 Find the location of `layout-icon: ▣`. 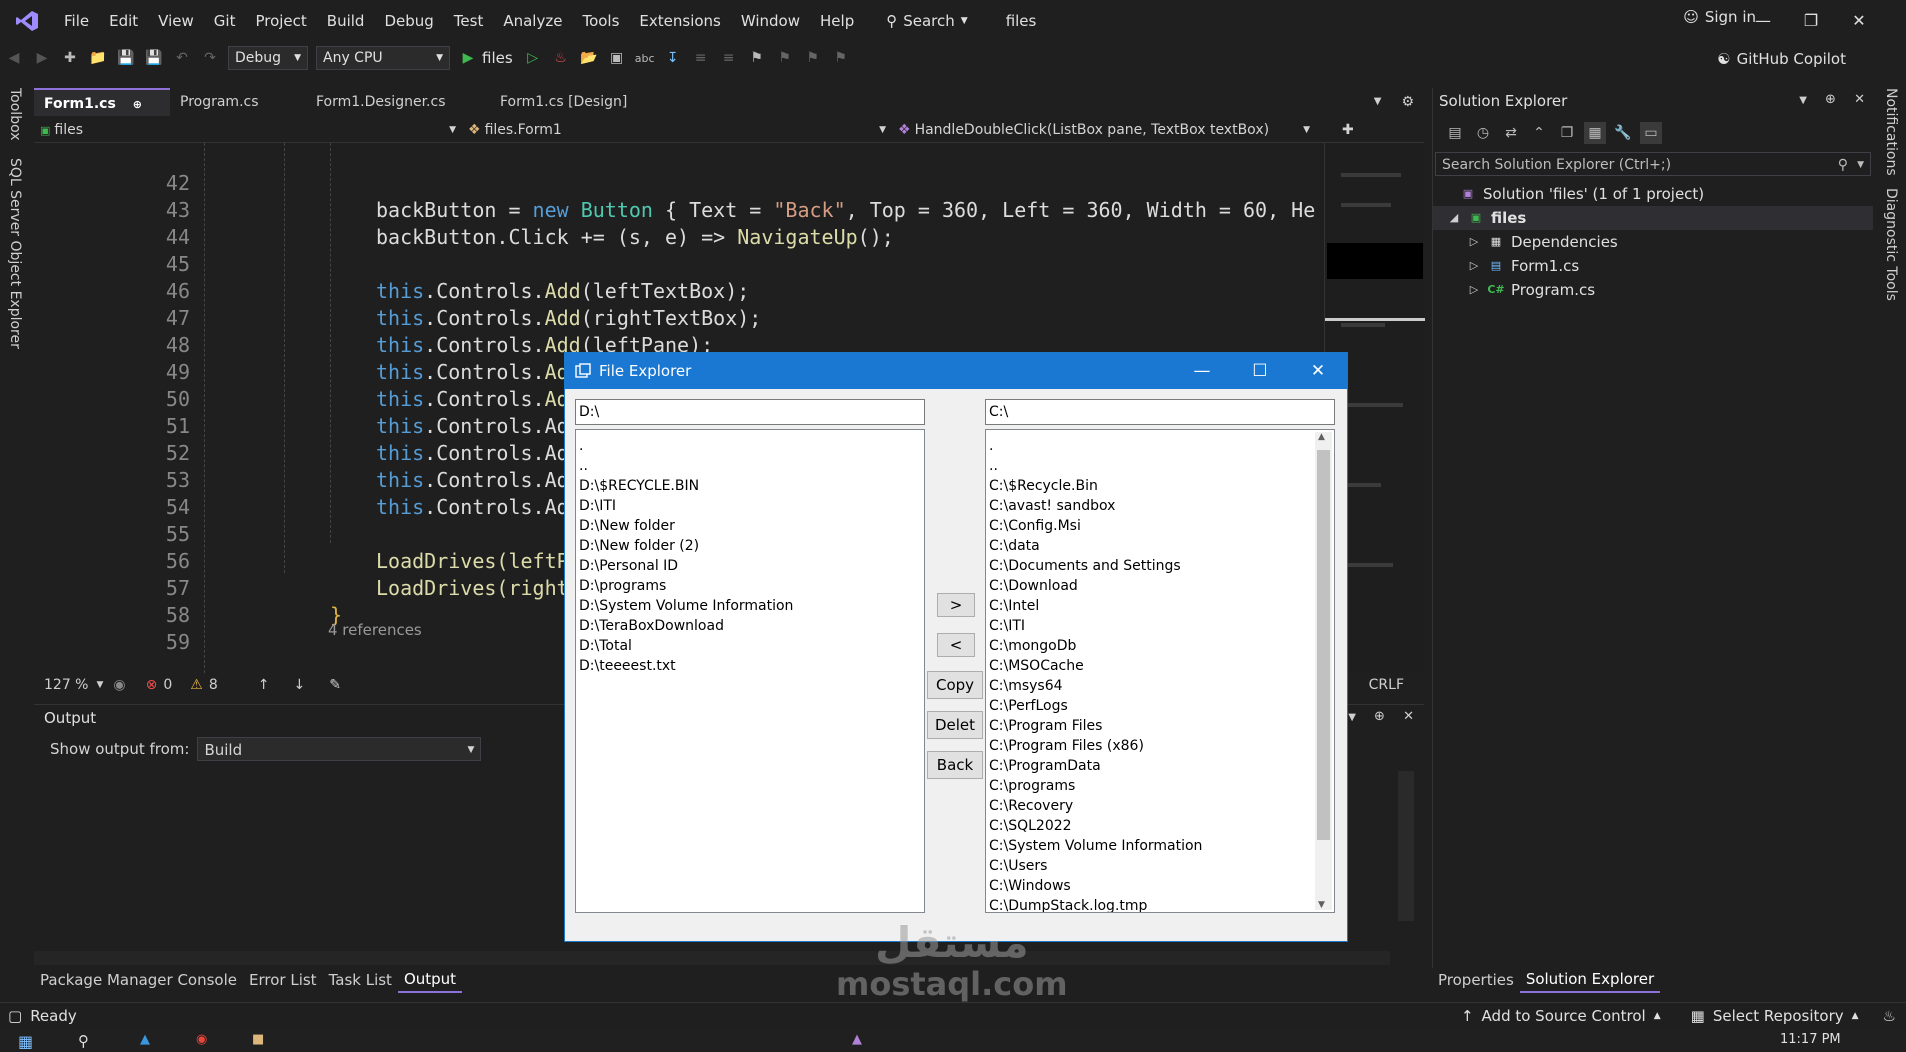

layout-icon: ▣ is located at coordinates (617, 58).